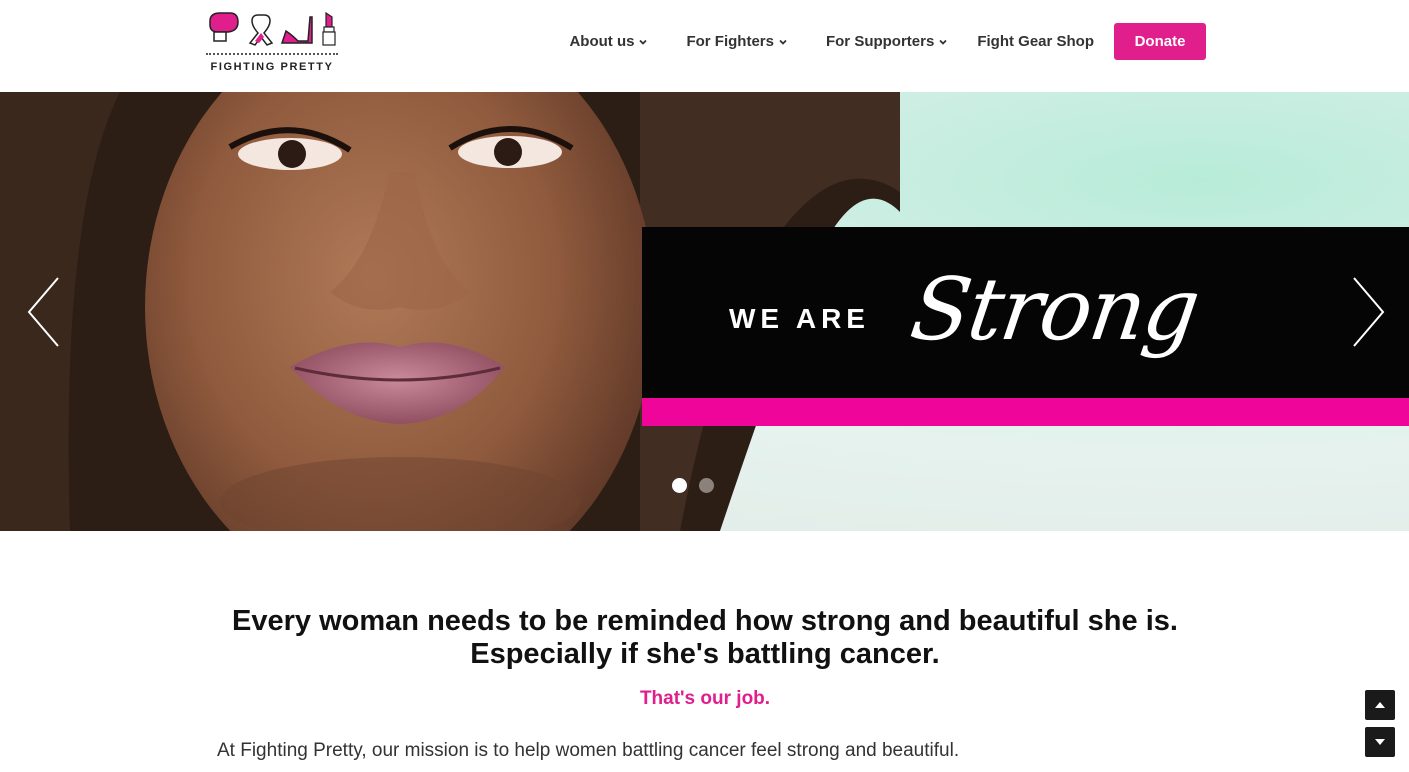  I want to click on high-heel-icon, so click(296, 30).